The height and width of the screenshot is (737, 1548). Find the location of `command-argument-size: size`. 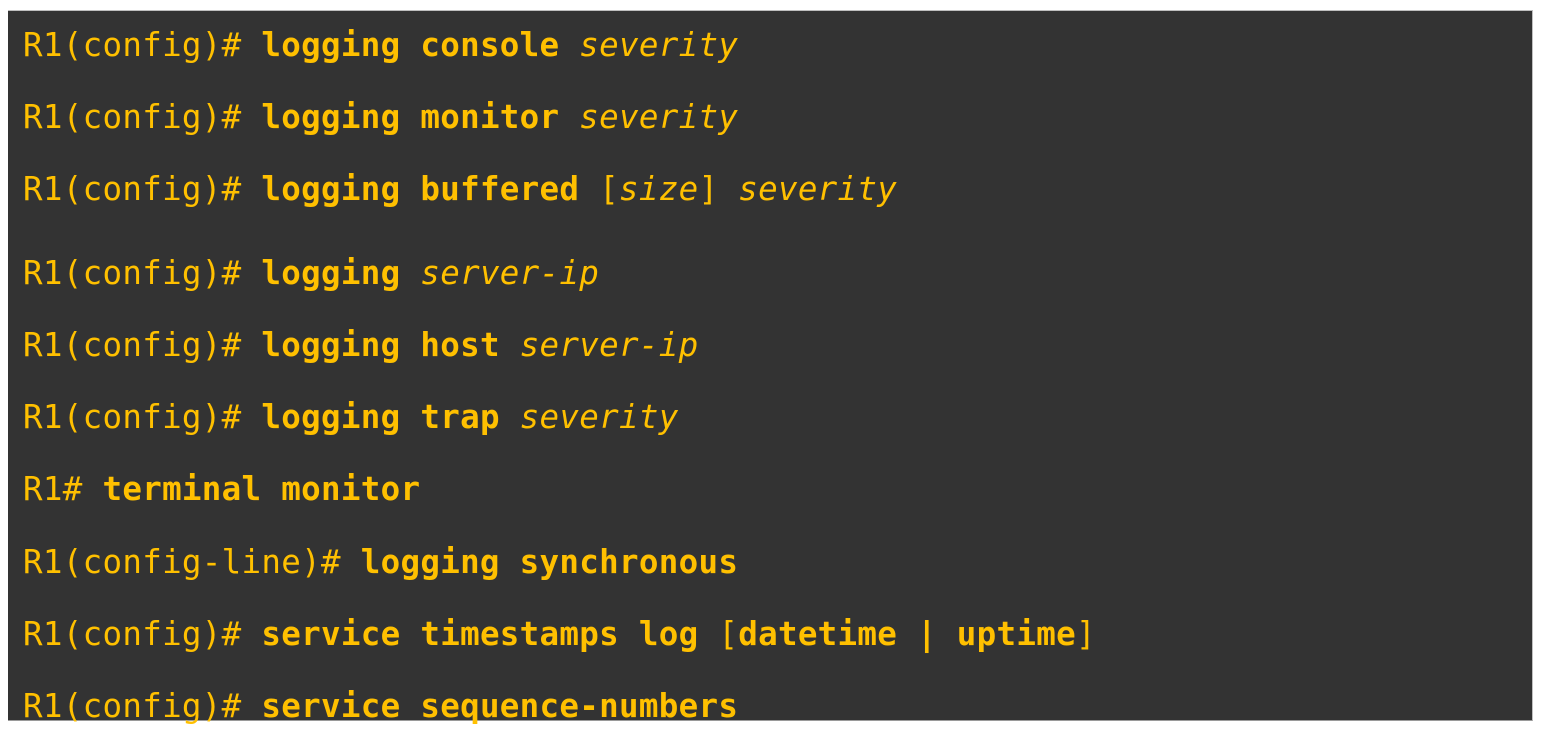

command-argument-size: size is located at coordinates (659, 189).